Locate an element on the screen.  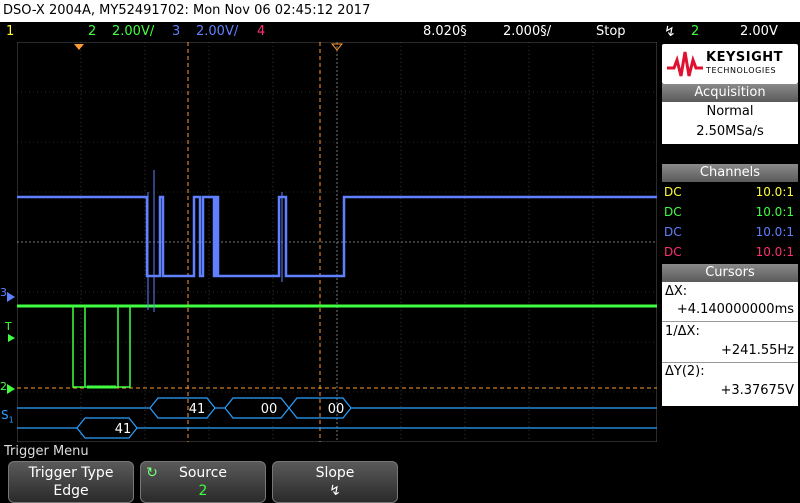
serial-bus-marker: S1 is located at coordinates (7, 416).